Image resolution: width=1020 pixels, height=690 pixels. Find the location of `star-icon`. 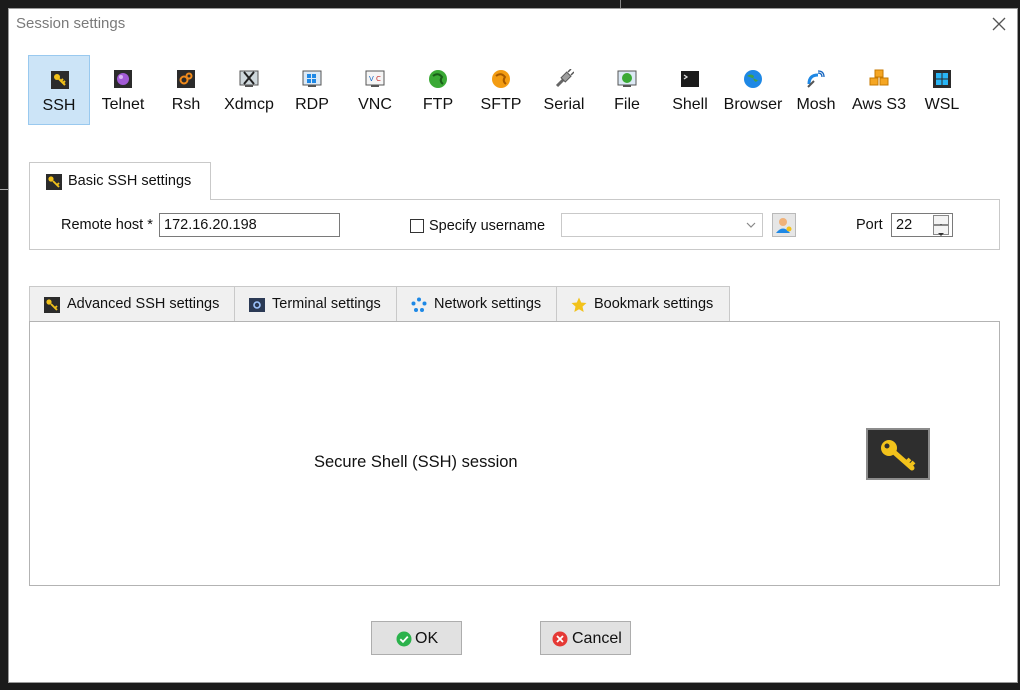

star-icon is located at coordinates (579, 304).